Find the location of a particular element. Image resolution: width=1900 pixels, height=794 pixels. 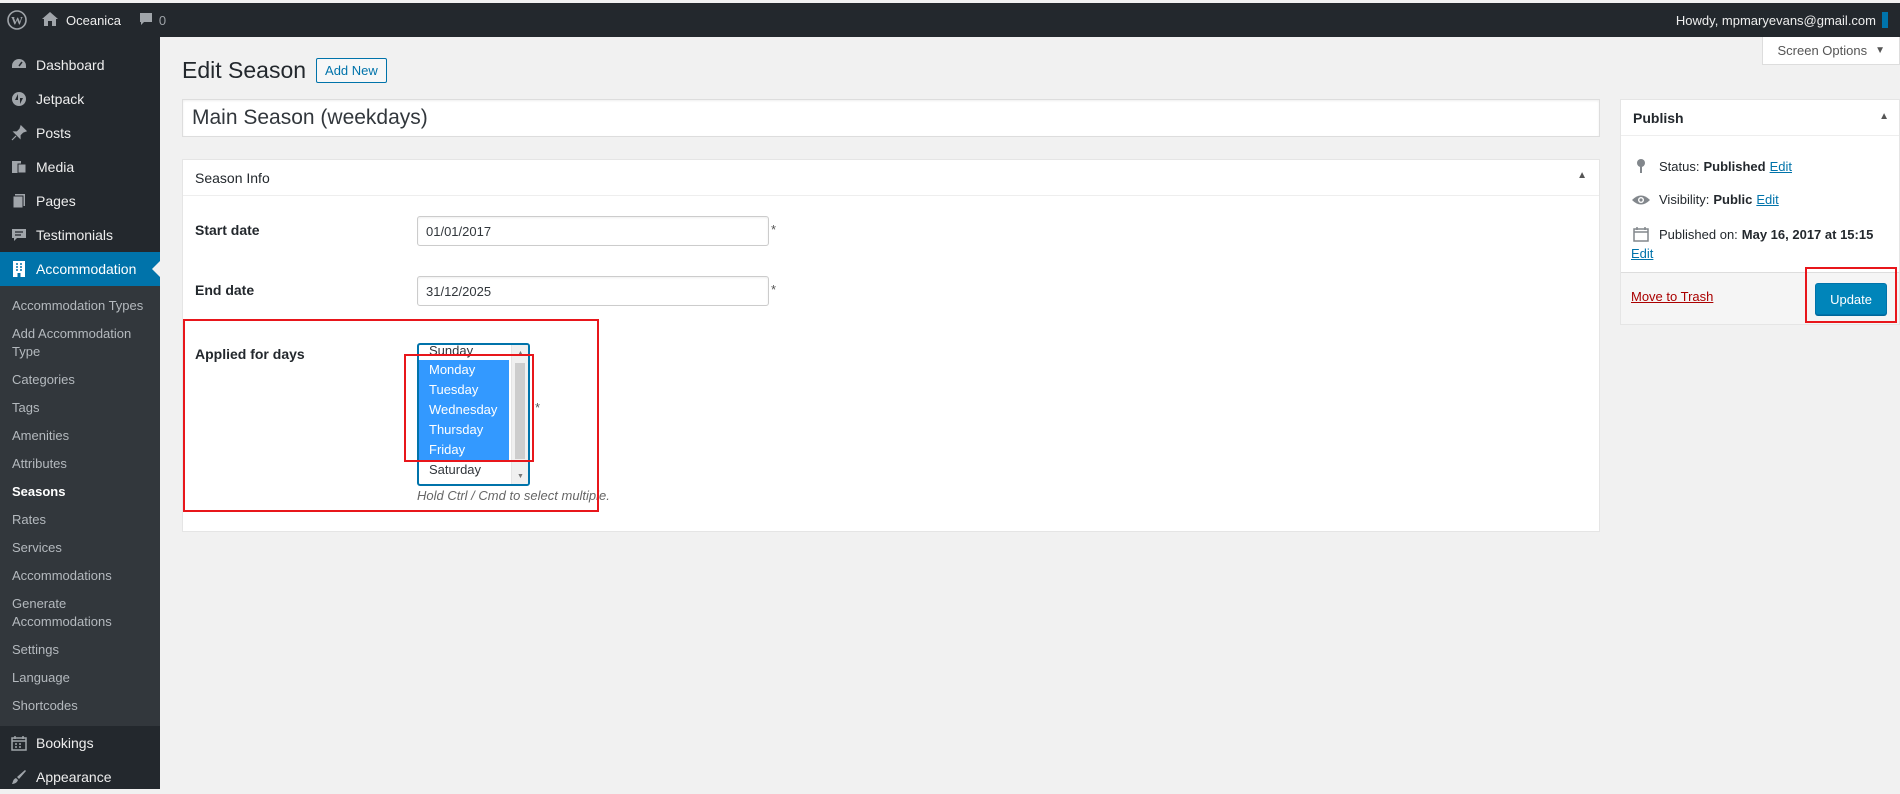

submenu-item-add-accommodation-type: Add Accommodation Type is located at coordinates (80, 343).